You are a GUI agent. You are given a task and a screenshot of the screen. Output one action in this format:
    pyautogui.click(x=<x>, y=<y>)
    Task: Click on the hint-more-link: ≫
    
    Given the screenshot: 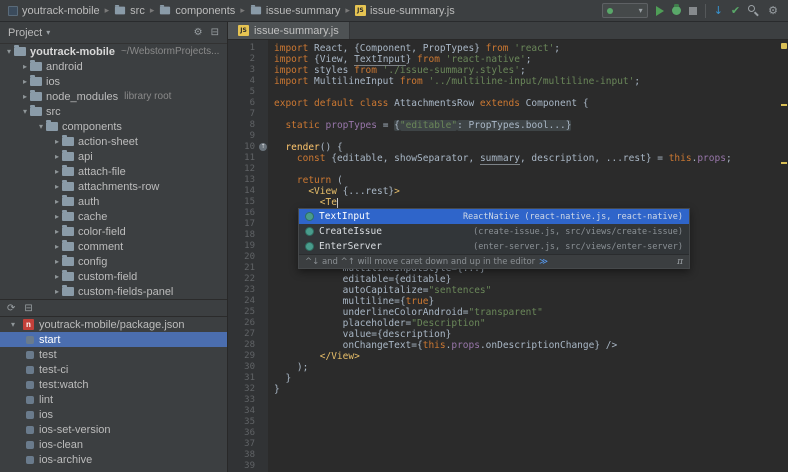 What is the action you would take?
    pyautogui.click(x=543, y=262)
    